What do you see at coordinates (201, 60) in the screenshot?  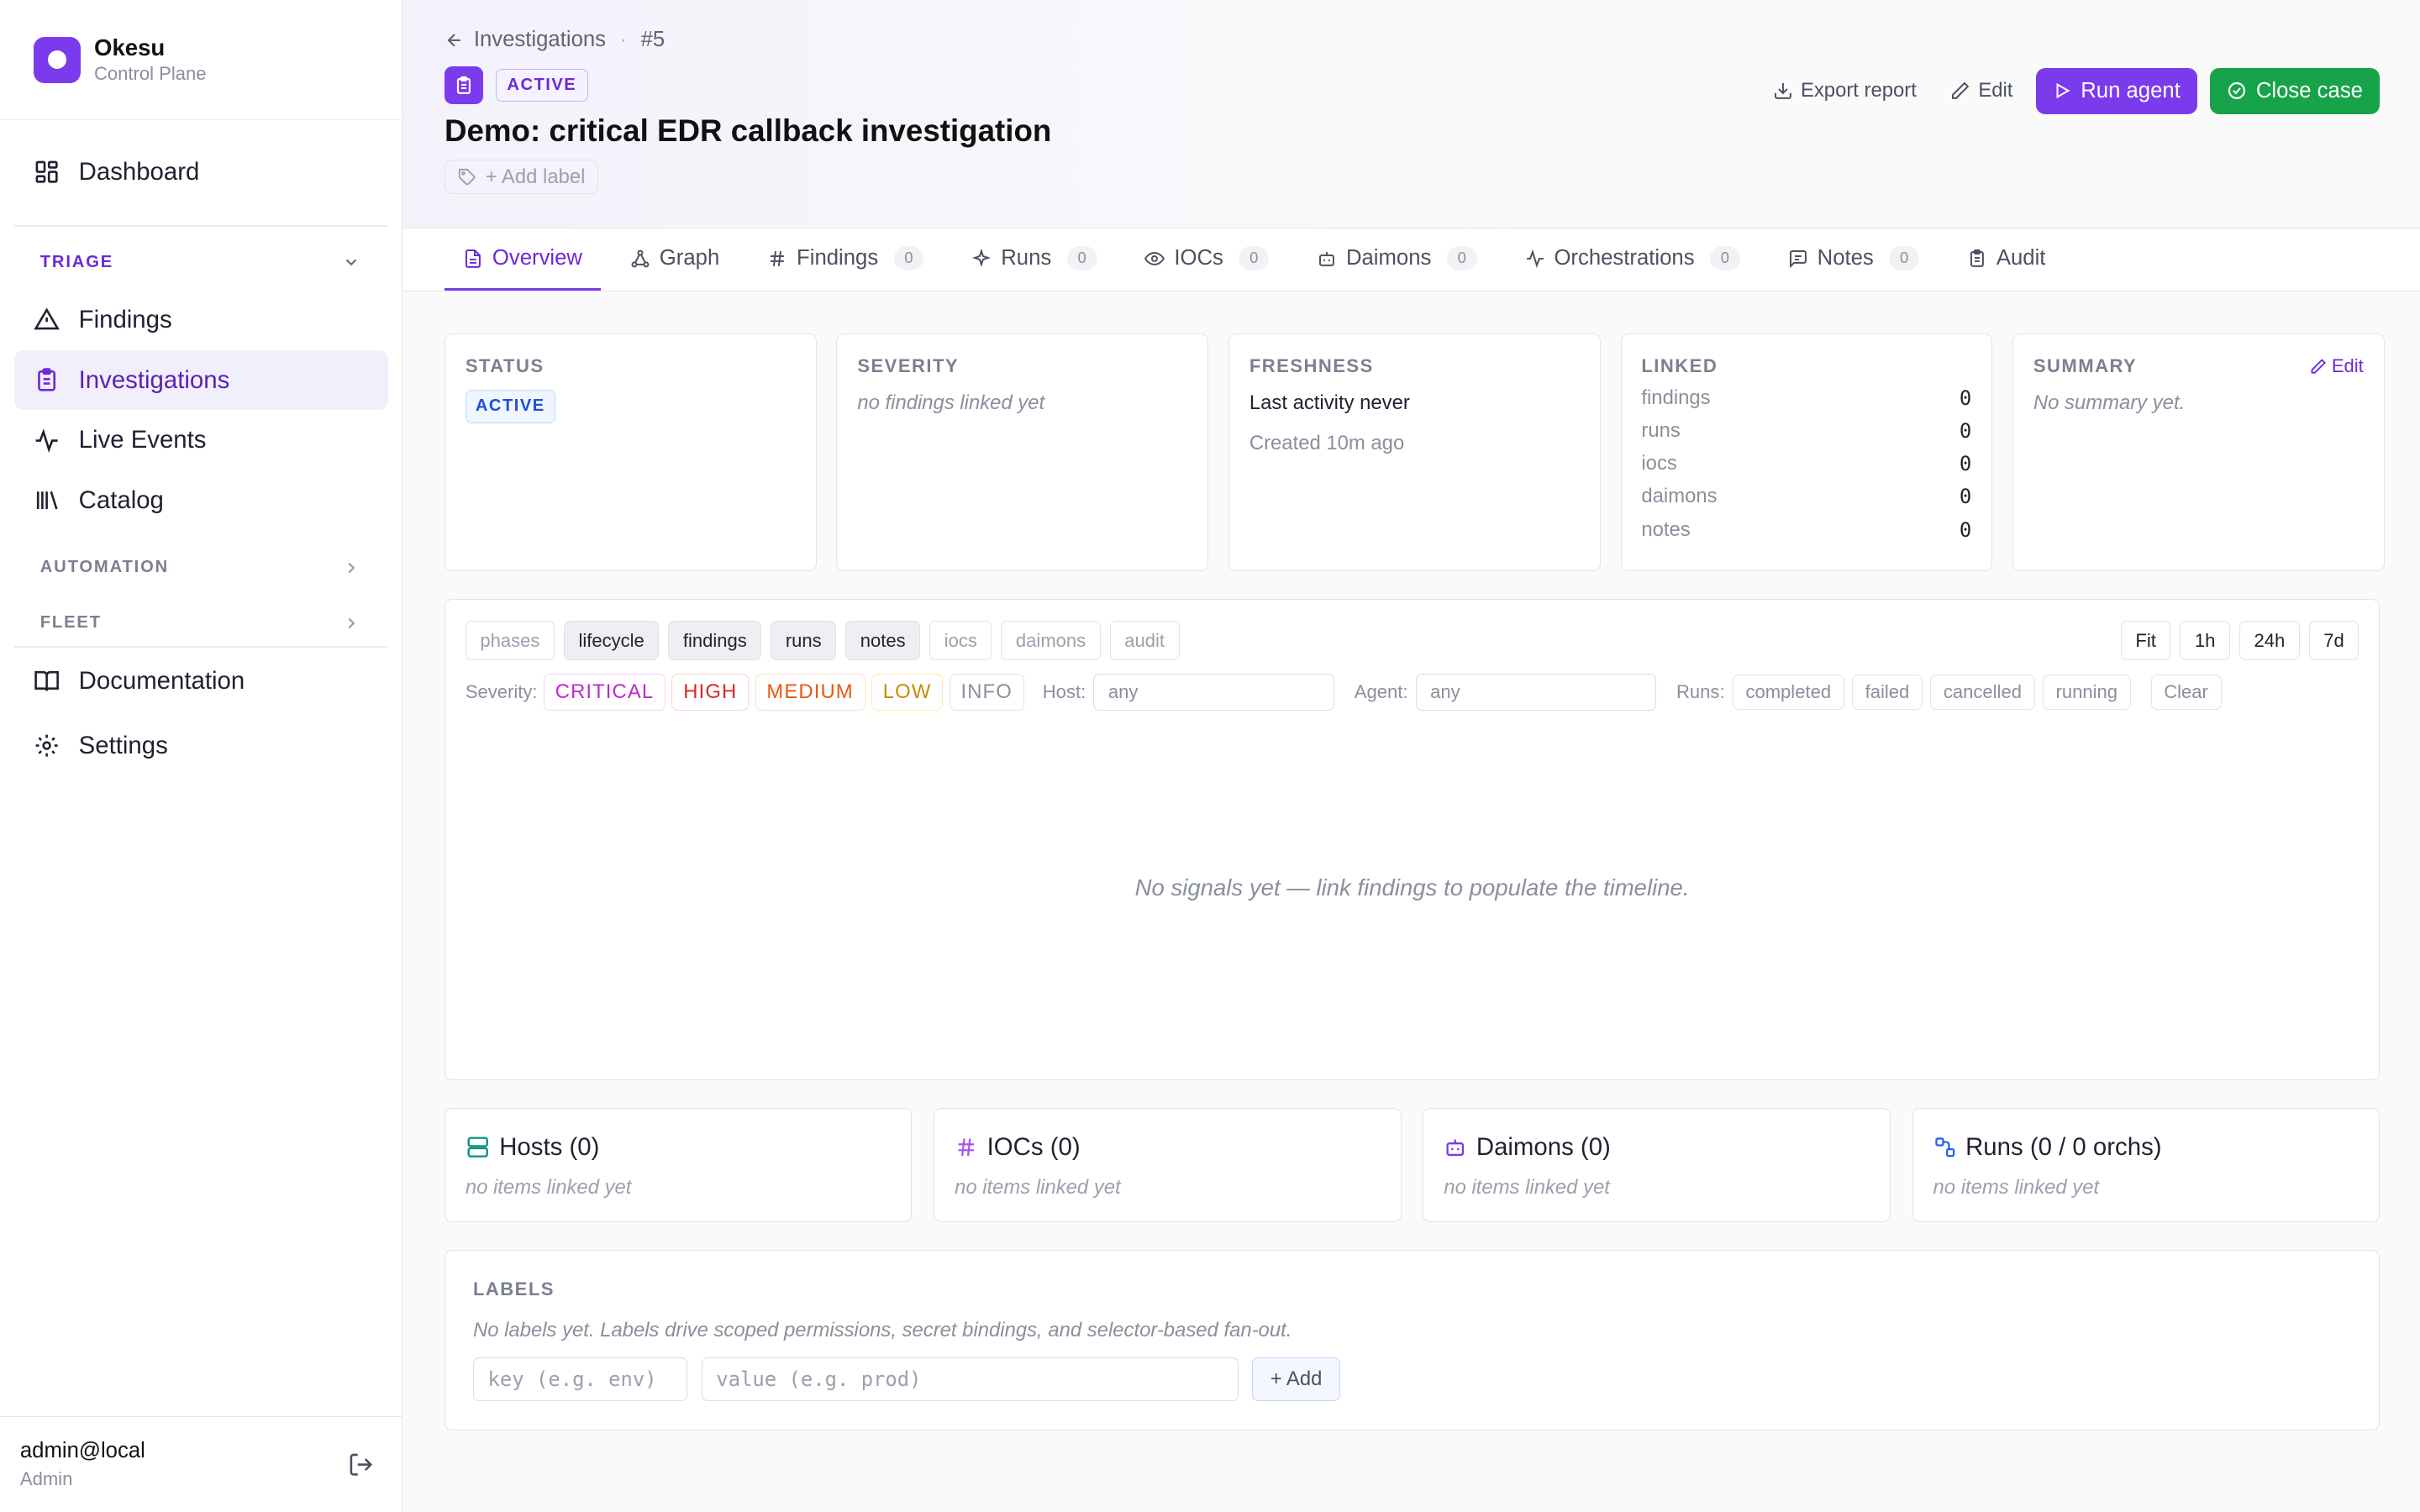 I see `brand: Okesu Control Plane` at bounding box center [201, 60].